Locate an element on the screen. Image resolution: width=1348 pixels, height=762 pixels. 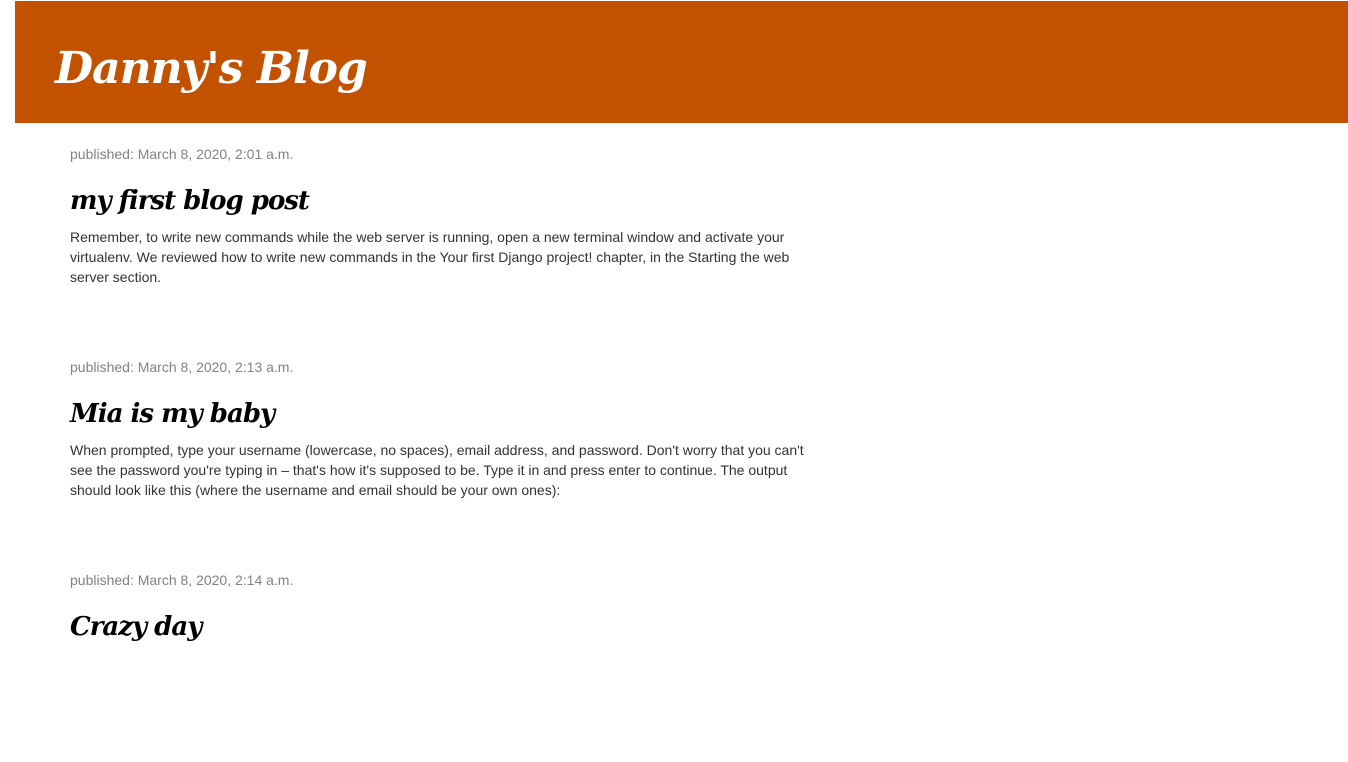
post-title-link: my first blog post is located at coordinates (190, 201).